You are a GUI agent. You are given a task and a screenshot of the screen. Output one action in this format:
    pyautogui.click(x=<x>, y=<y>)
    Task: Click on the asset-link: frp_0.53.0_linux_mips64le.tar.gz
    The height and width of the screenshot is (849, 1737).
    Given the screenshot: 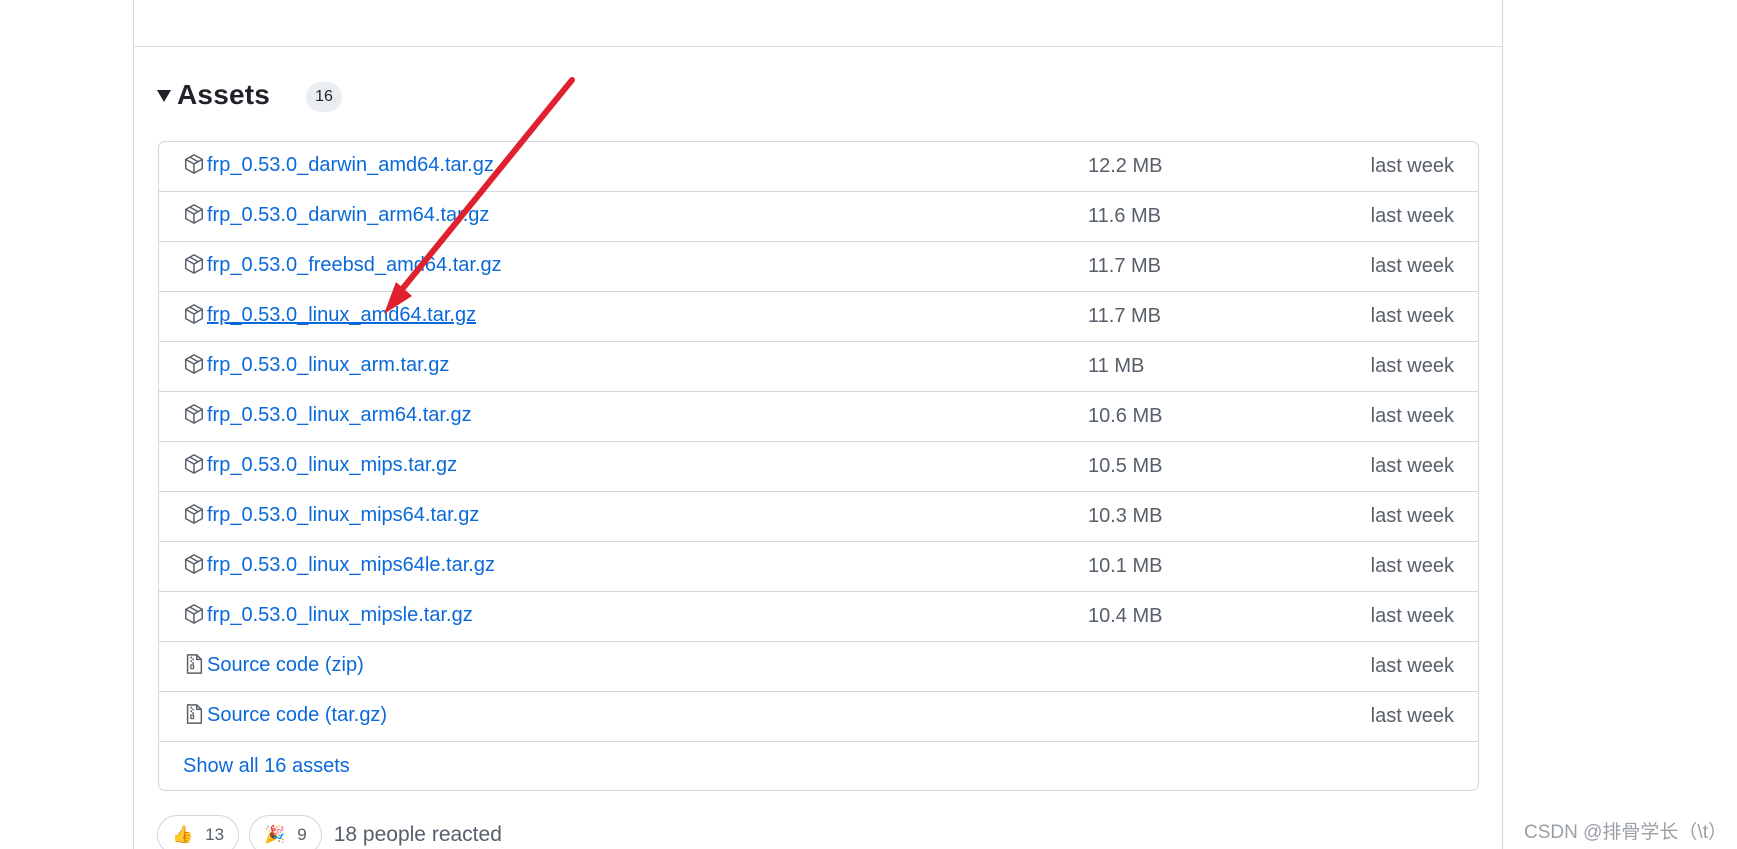 What is the action you would take?
    pyautogui.click(x=351, y=565)
    